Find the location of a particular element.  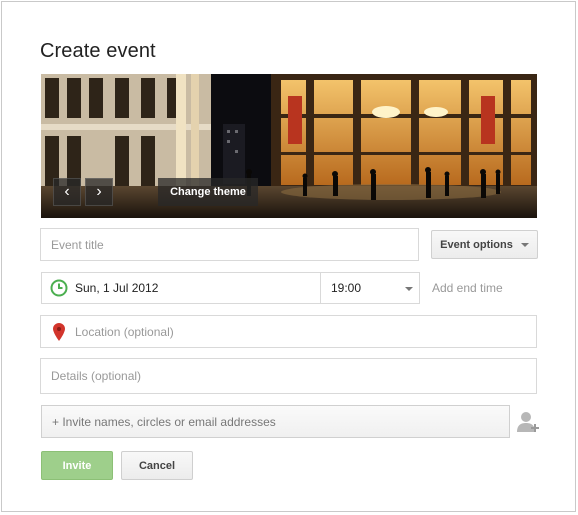

map-pin-icon is located at coordinates (59, 331).